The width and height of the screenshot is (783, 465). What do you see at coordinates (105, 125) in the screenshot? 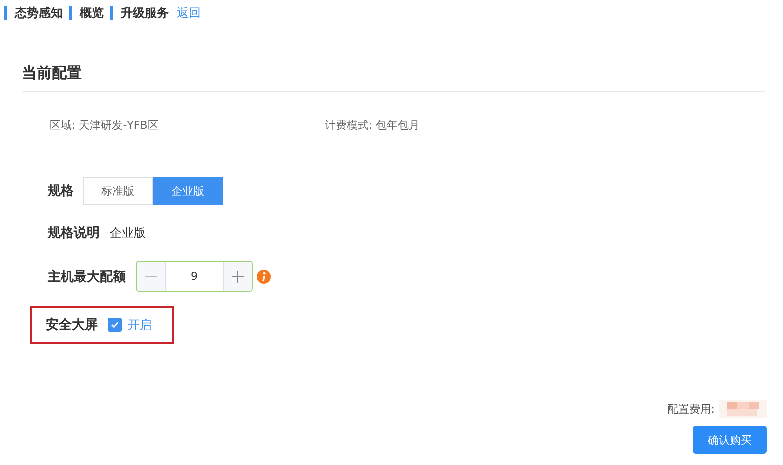
I see `info-text: 区域: 天津研发-YFB区` at bounding box center [105, 125].